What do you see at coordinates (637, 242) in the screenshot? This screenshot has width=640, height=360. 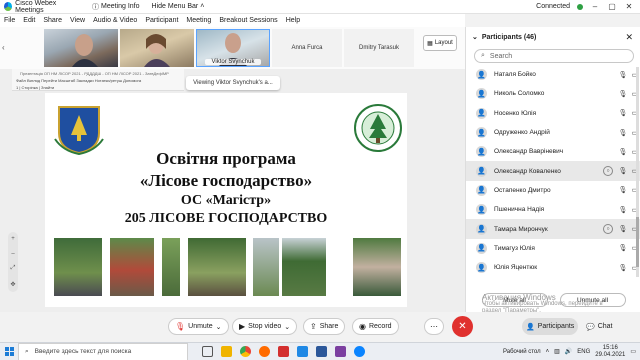 I see `scrollbar-thumb` at bounding box center [637, 242].